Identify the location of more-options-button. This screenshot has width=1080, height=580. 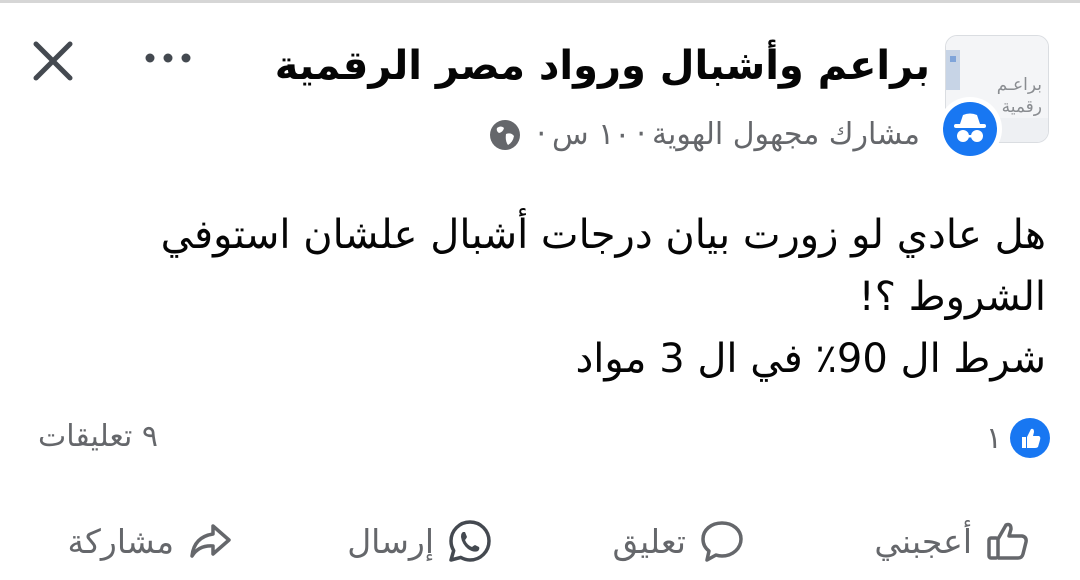
(168, 58).